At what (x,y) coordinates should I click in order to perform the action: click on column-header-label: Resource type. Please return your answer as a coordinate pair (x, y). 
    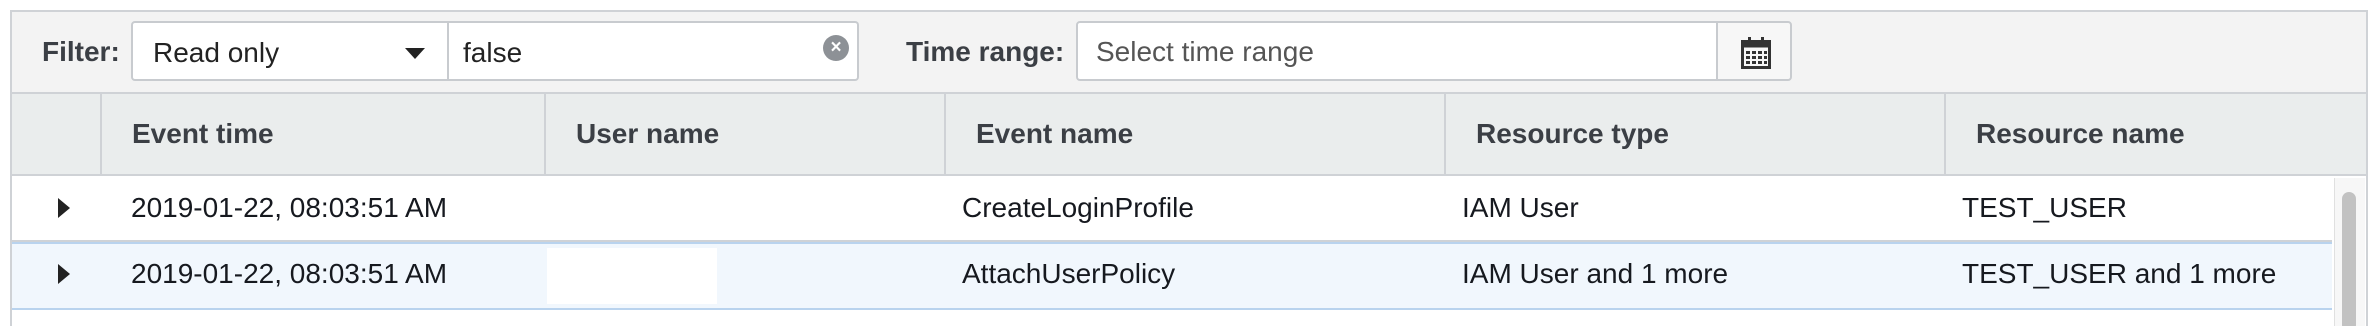
    Looking at the image, I should click on (1572, 133).